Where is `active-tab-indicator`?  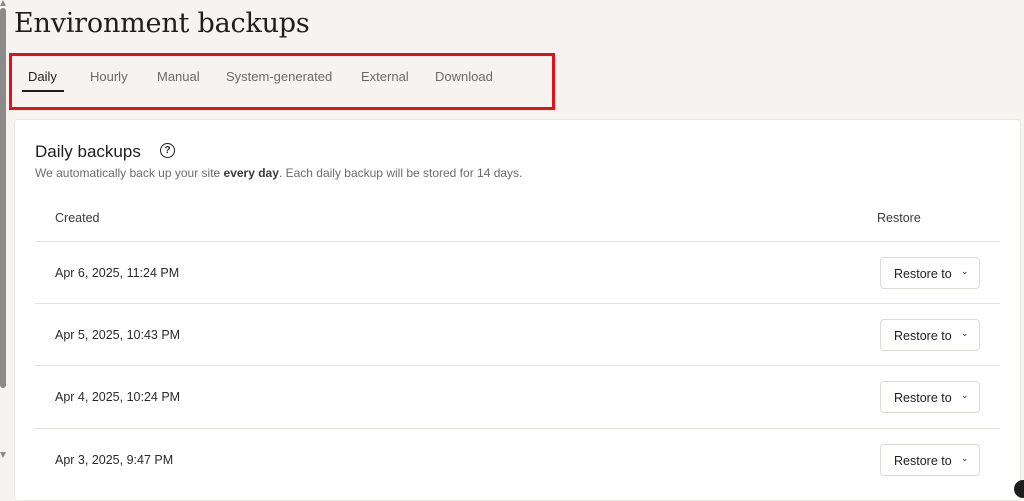 active-tab-indicator is located at coordinates (43, 91).